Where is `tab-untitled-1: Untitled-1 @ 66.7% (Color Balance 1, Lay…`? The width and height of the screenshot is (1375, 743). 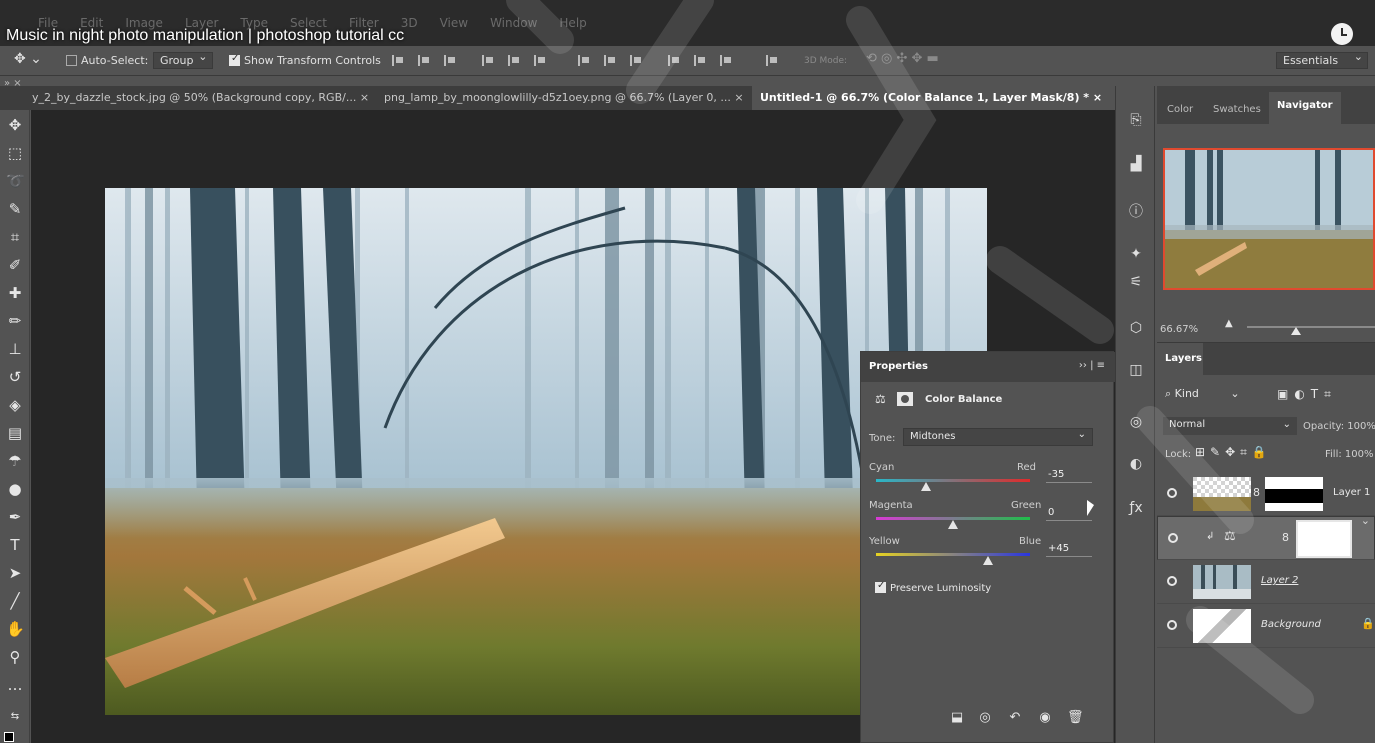
tab-untitled-1: Untitled-1 @ 66.7% (Color Balance 1, Lay… is located at coordinates (931, 98).